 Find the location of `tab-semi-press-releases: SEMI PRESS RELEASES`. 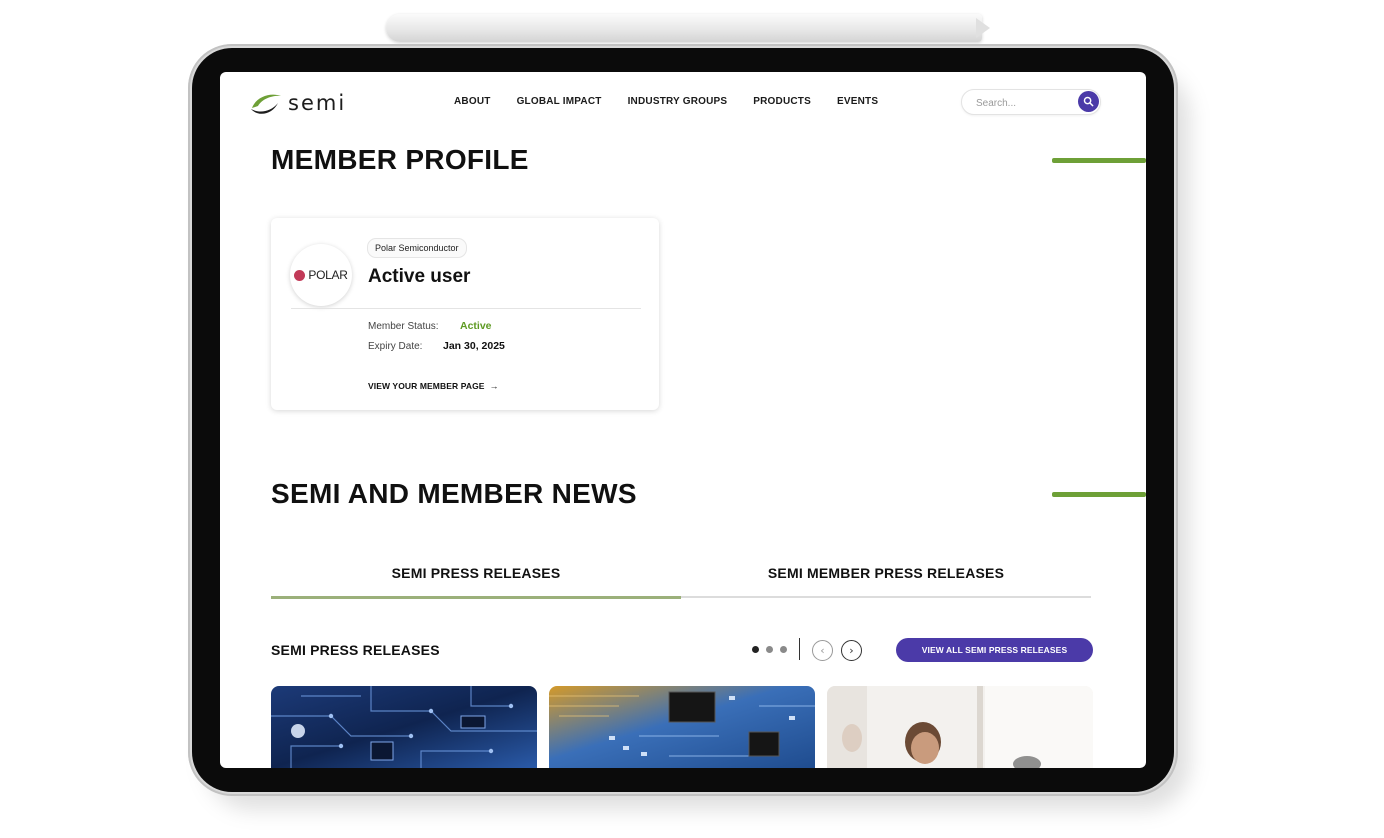

tab-semi-press-releases: SEMI PRESS RELEASES is located at coordinates (476, 578).